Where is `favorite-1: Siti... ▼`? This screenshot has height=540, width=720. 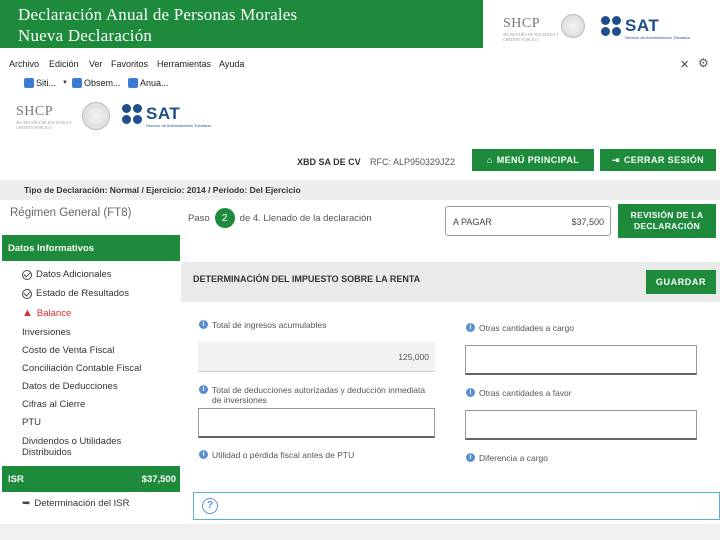 favorite-1: Siti... ▼ is located at coordinates (46, 83).